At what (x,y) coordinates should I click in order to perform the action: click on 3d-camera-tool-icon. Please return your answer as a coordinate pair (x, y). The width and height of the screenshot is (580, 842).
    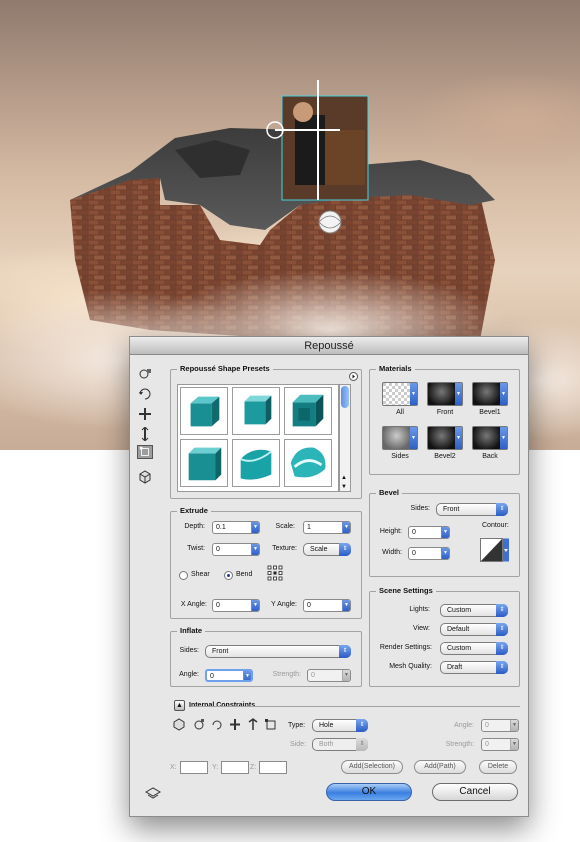
    Looking at the image, I should click on (145, 477).